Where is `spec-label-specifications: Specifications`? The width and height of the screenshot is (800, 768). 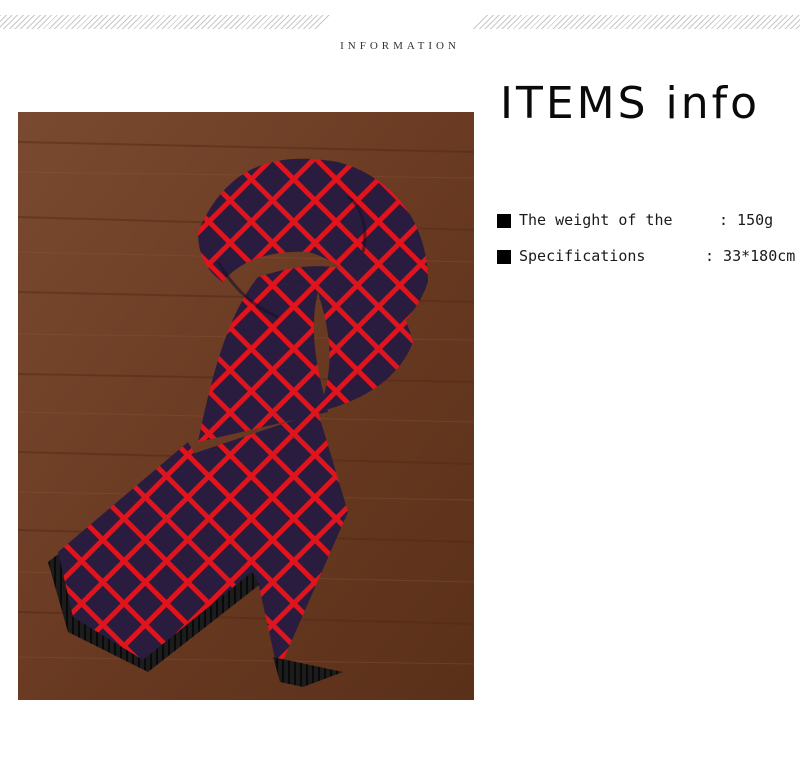
spec-label-specifications: Specifications is located at coordinates (582, 256).